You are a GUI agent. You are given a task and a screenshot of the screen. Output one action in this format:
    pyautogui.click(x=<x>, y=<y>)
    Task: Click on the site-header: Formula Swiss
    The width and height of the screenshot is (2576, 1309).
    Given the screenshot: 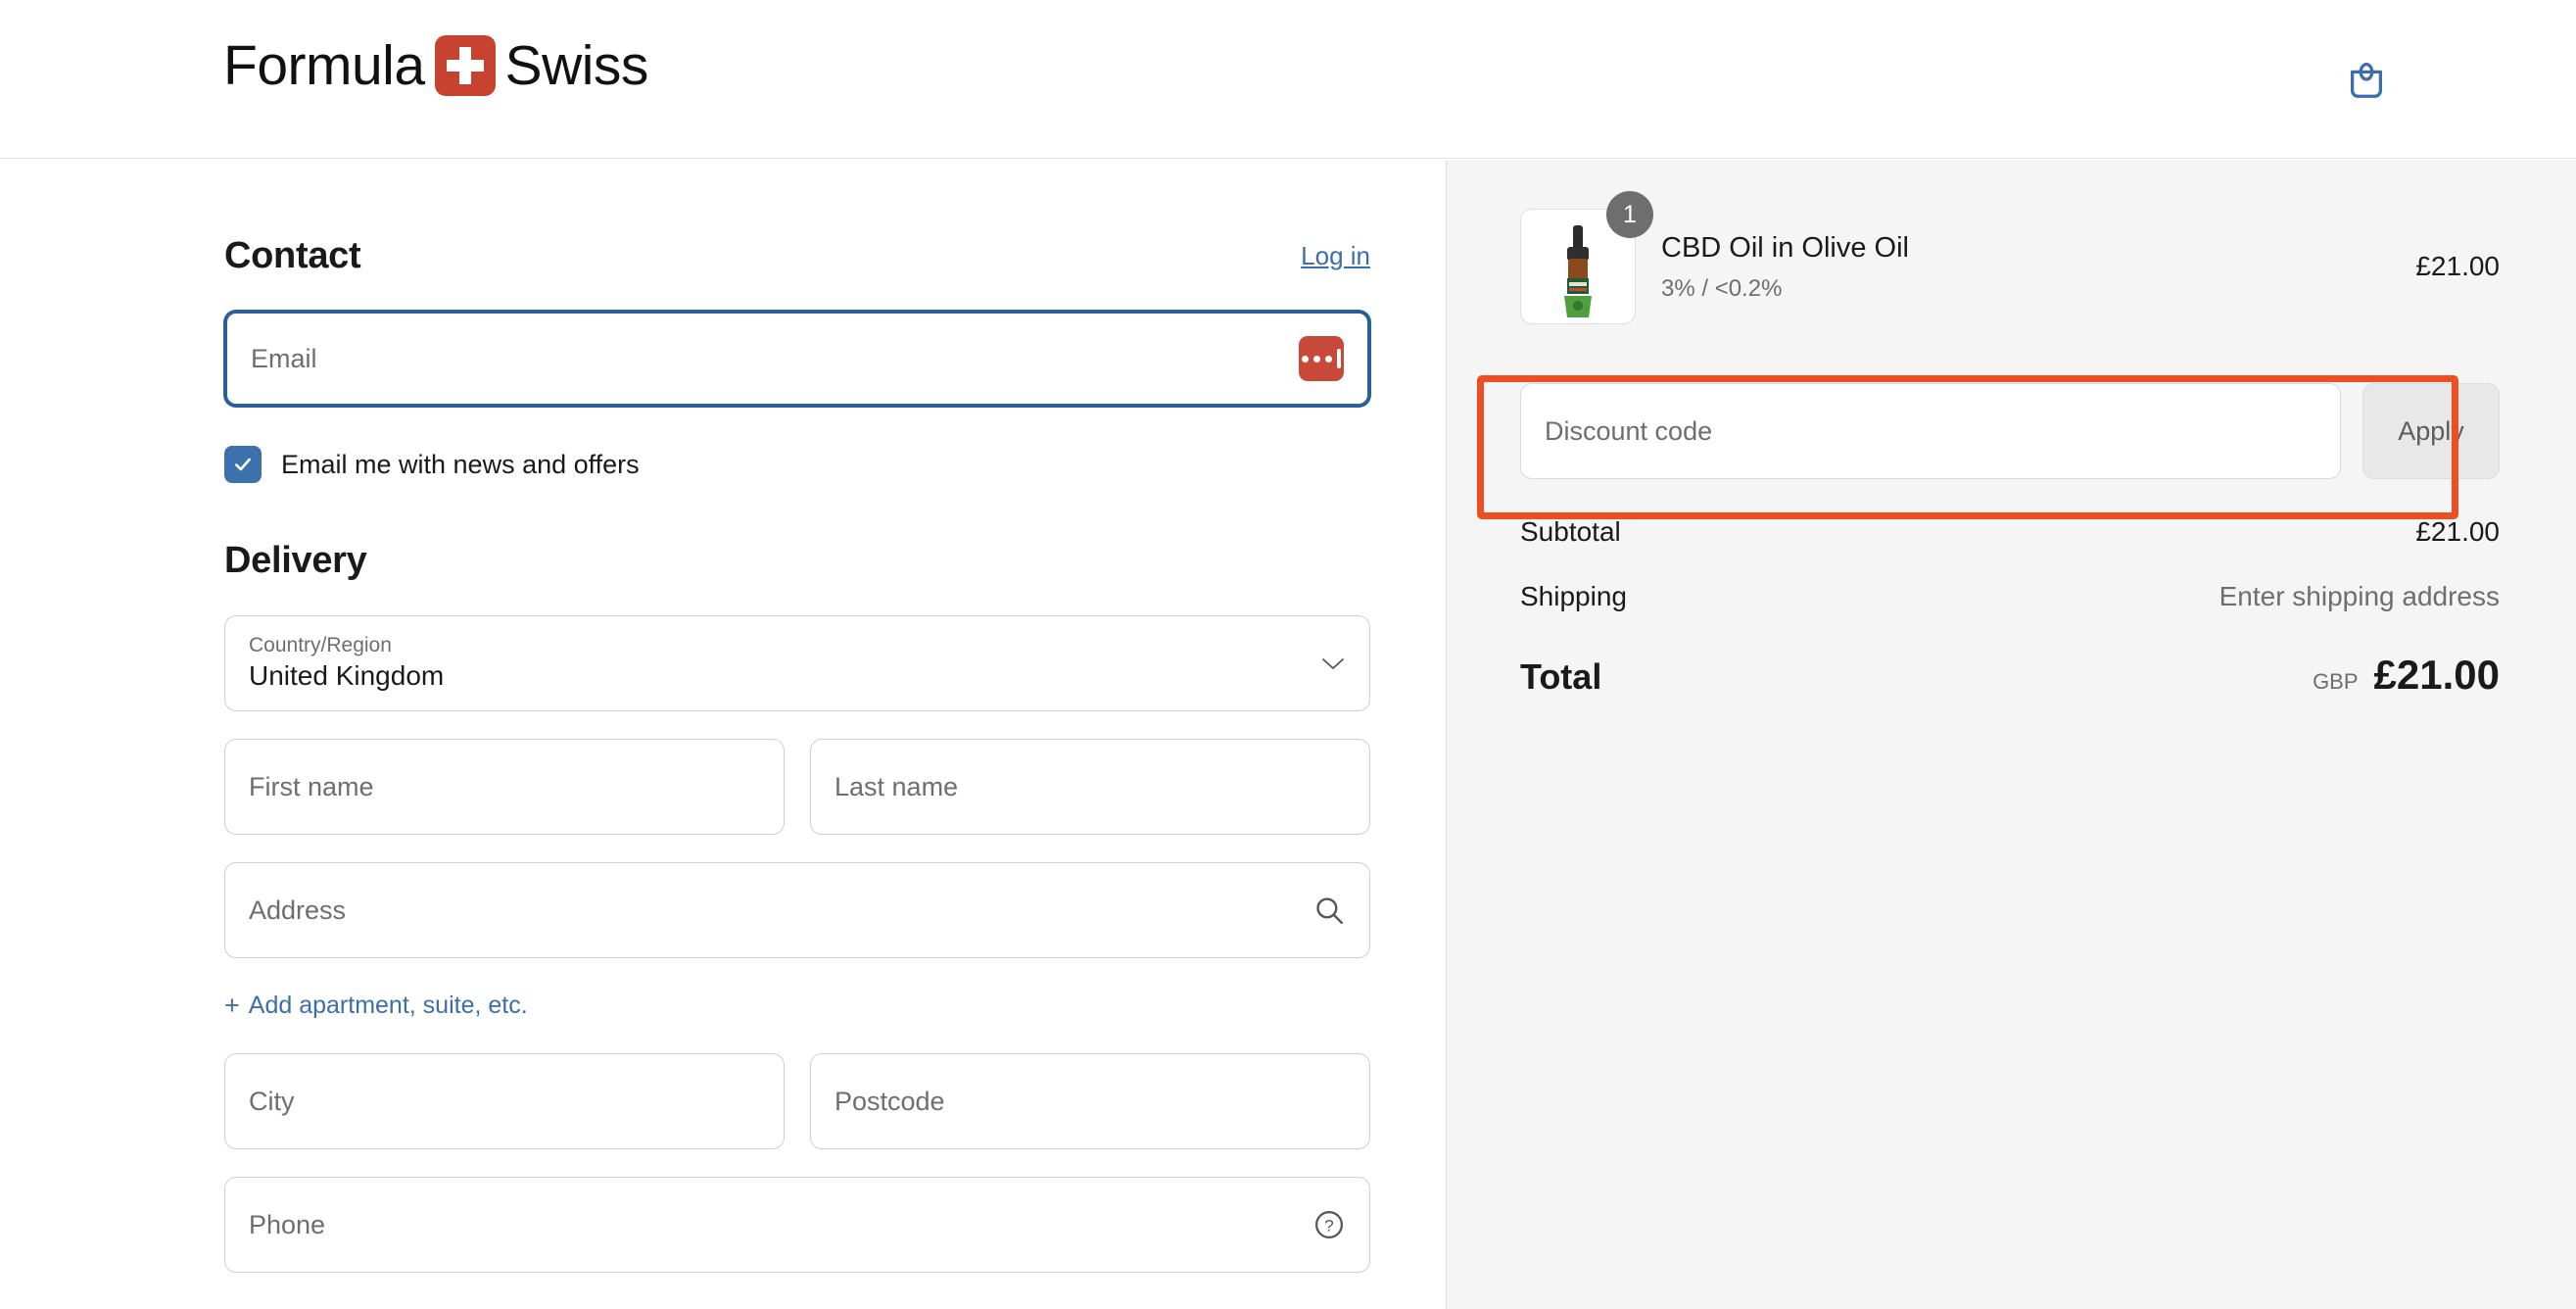 What is the action you would take?
    pyautogui.click(x=1288, y=79)
    